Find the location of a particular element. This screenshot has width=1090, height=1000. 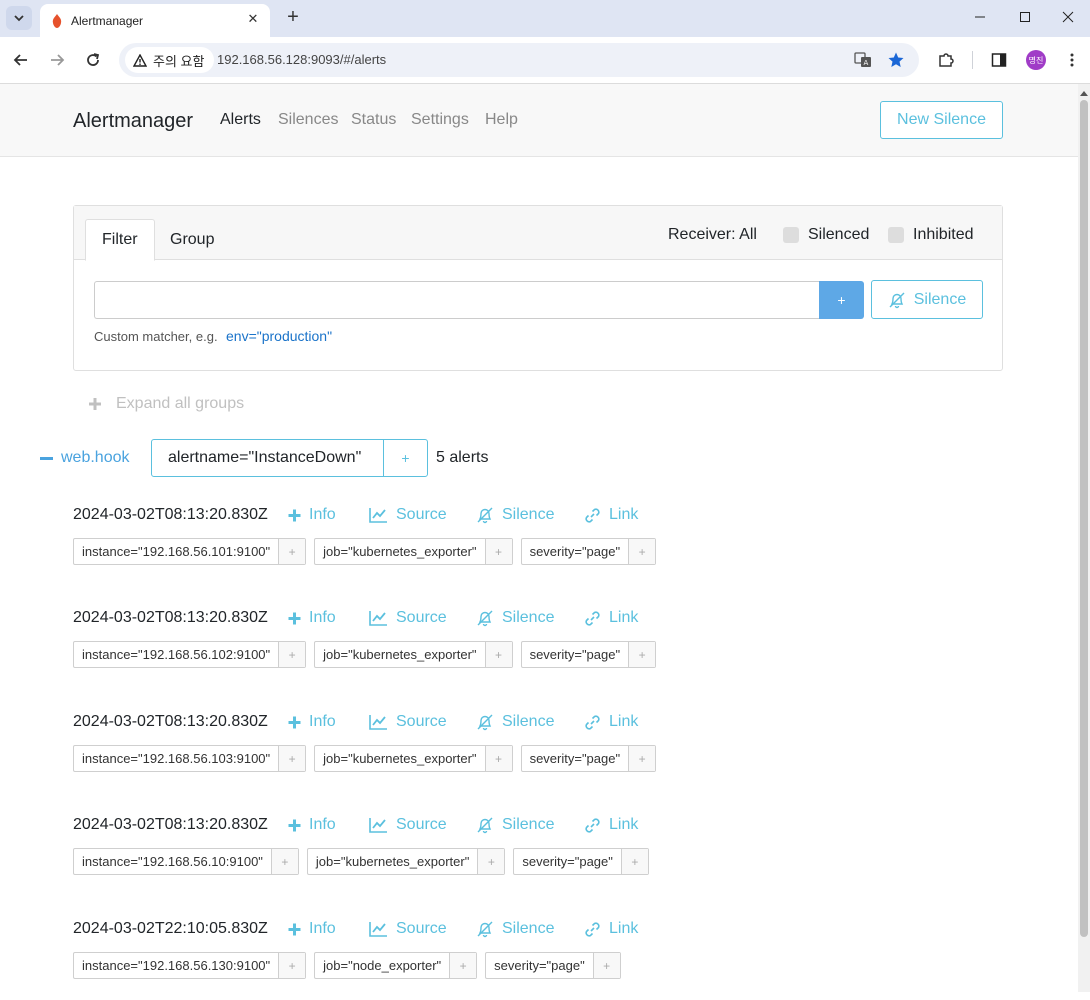

alert-label-chip: instance="192.168.56.10:9100" + is located at coordinates (186, 861).